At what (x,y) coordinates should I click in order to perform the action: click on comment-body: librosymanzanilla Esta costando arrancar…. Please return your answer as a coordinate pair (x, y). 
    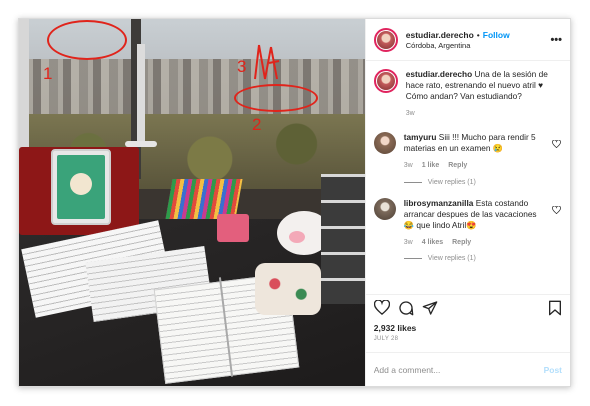
    Looking at the image, I should click on (474, 222).